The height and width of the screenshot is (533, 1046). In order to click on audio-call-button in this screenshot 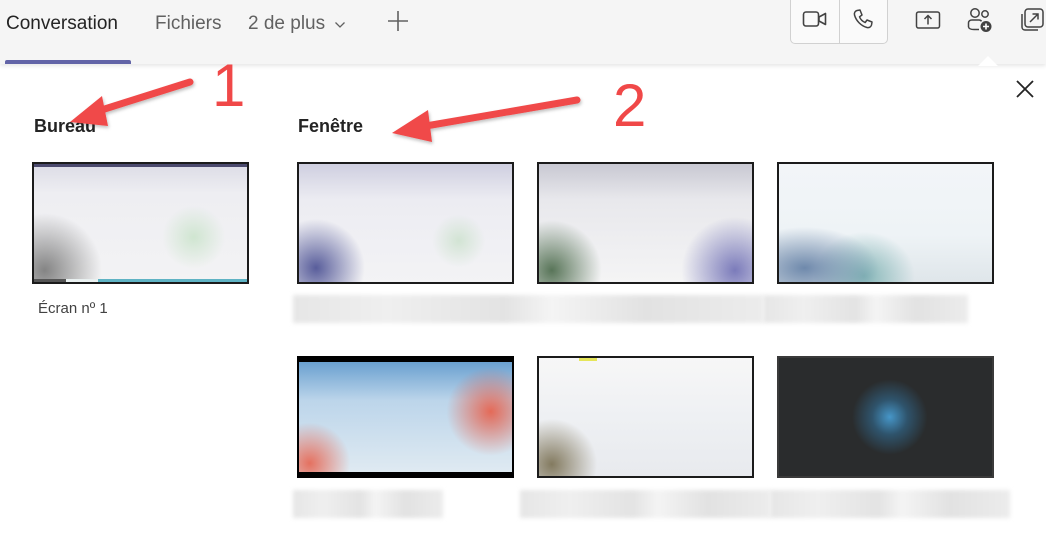, I will do `click(863, 21)`.